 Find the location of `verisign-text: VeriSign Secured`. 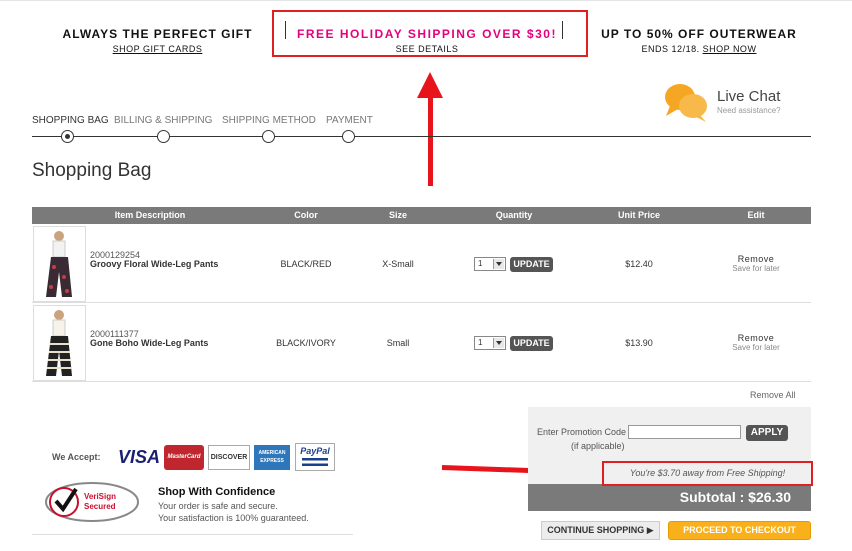

verisign-text: VeriSign Secured is located at coordinates (100, 502).